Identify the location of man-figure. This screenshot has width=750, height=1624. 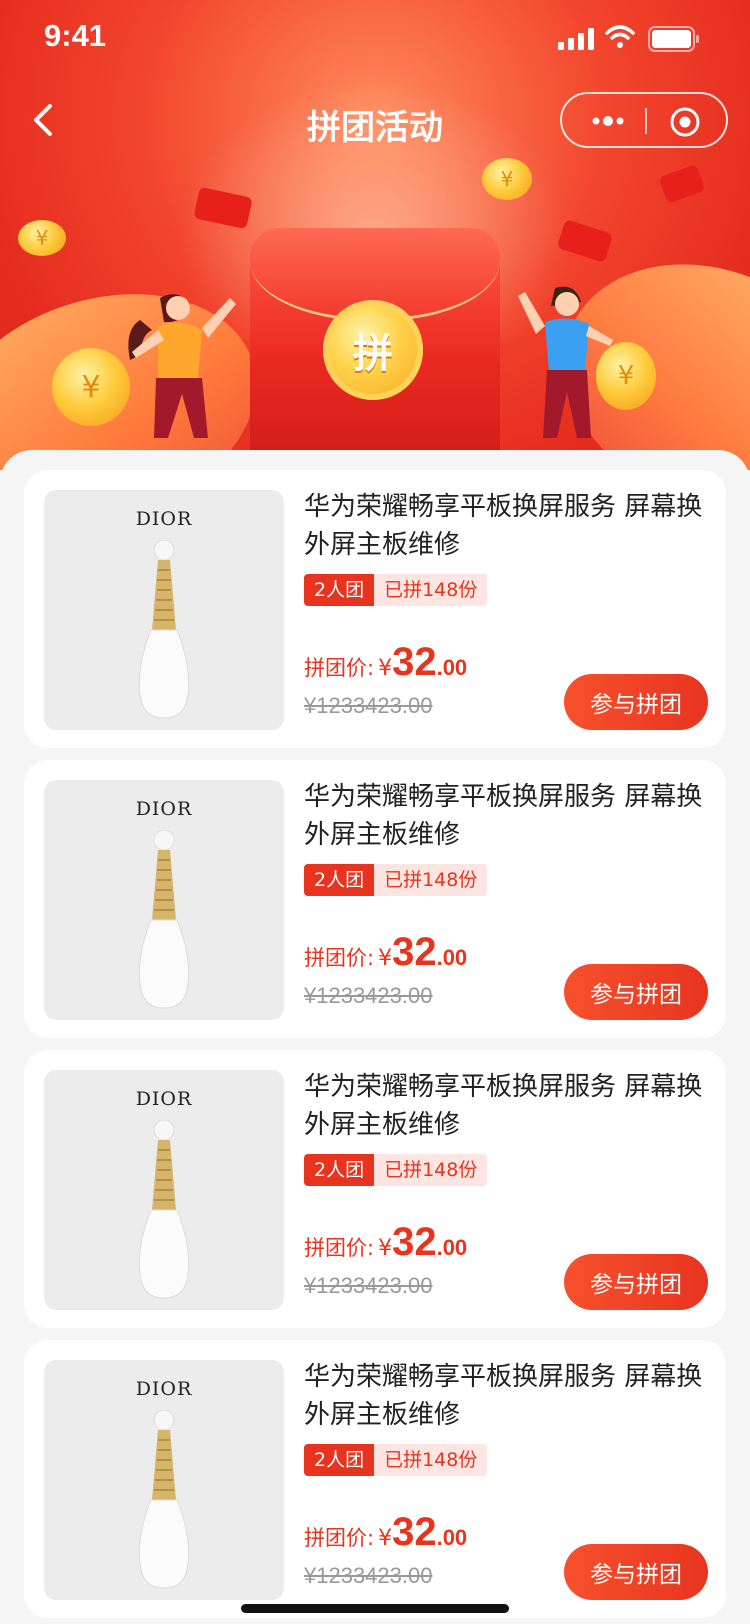
(565, 362).